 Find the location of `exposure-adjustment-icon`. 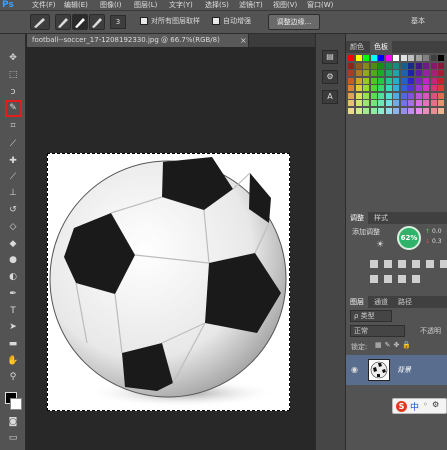

exposure-adjustment-icon is located at coordinates (402, 264).